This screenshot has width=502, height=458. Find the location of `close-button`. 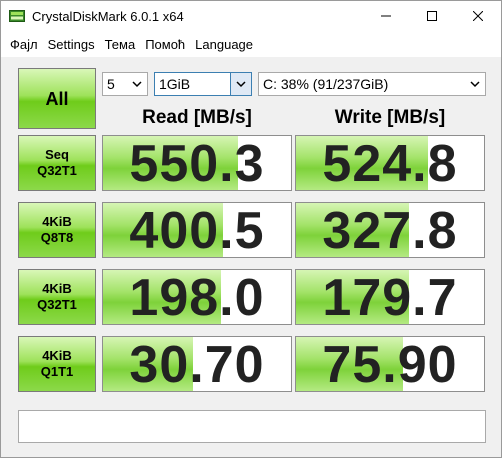

close-button is located at coordinates (478, 16).